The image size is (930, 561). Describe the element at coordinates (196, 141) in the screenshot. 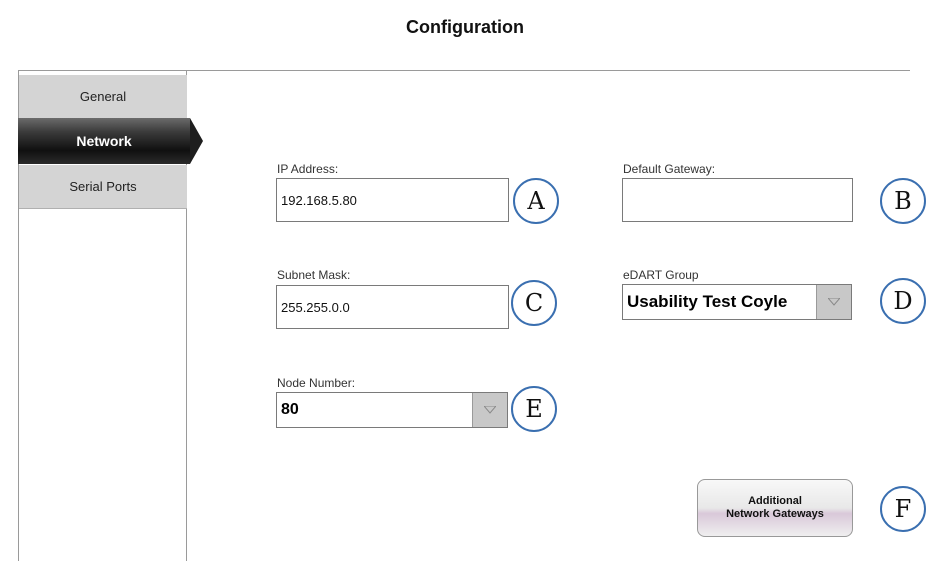

I see `active-tab-pointer` at that location.